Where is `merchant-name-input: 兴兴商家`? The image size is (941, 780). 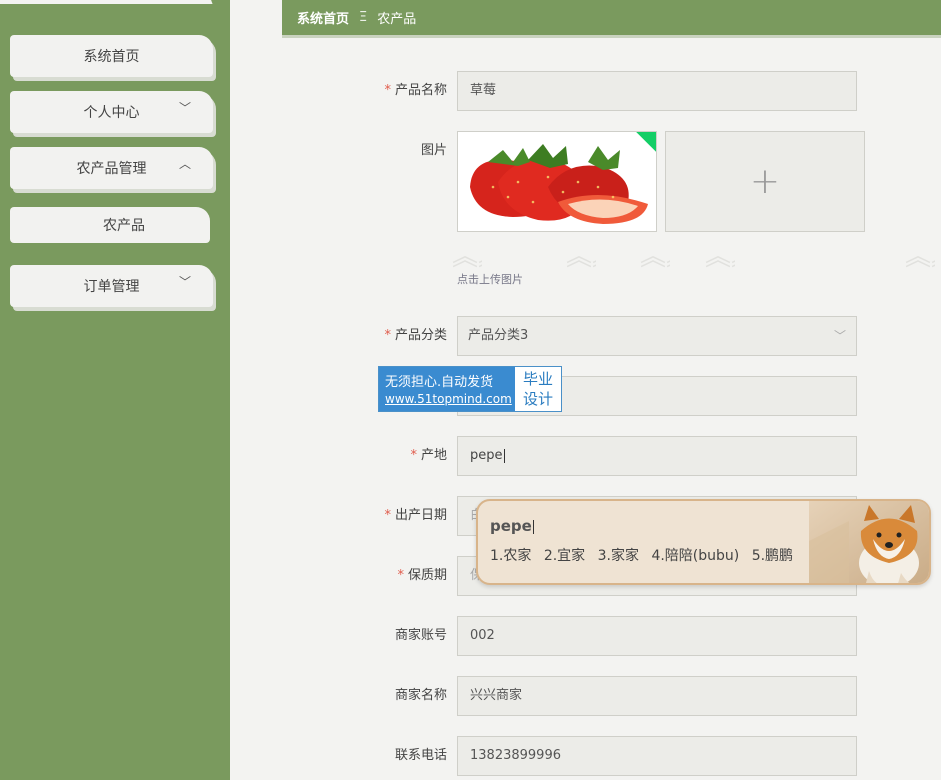 merchant-name-input: 兴兴商家 is located at coordinates (657, 696).